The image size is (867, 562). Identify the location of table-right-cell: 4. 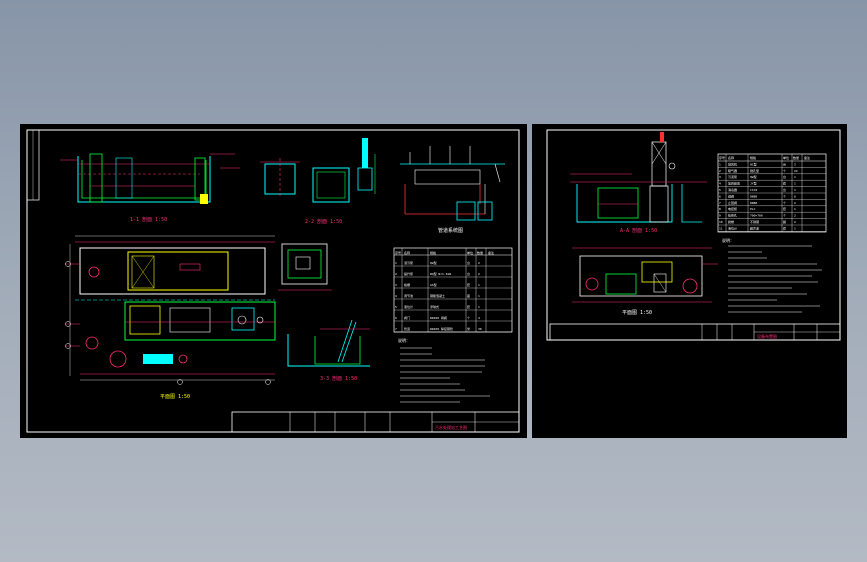
(720, 184).